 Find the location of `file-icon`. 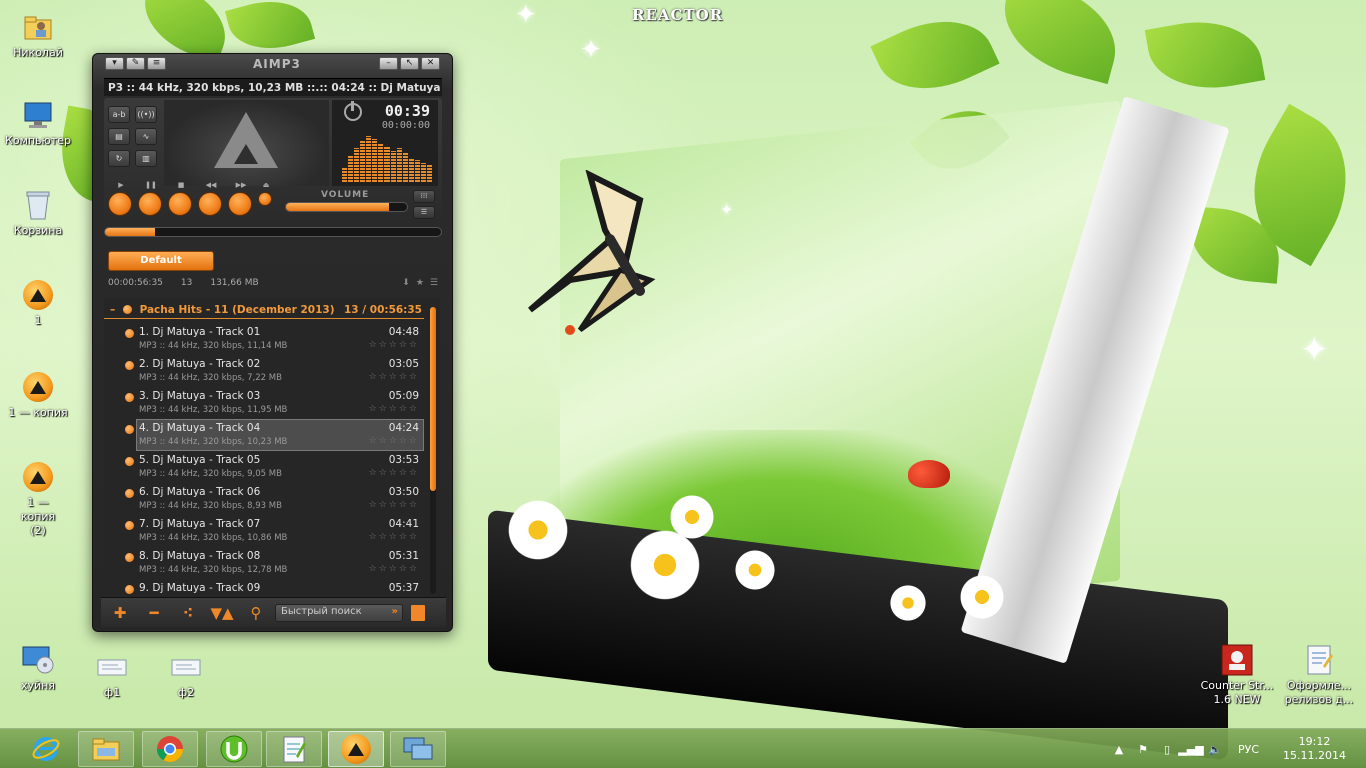

file-icon is located at coordinates (186, 667).